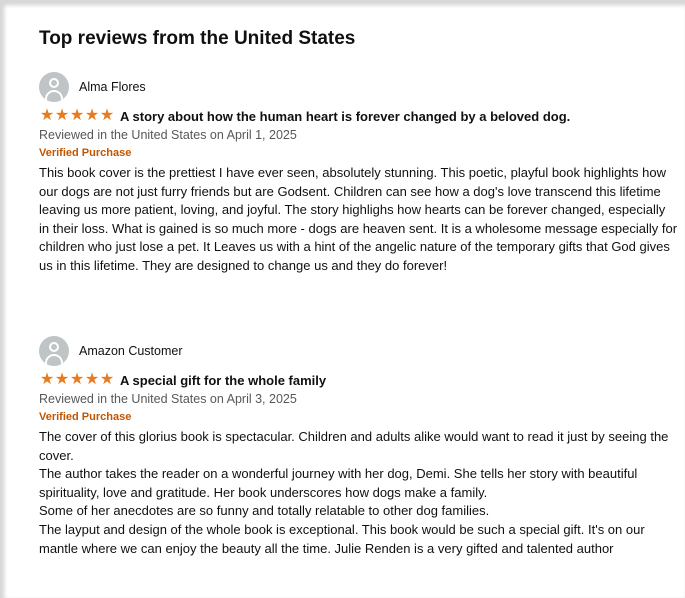 The image size is (685, 598). Describe the element at coordinates (131, 351) in the screenshot. I see `reviewer-name: Amazon Customer` at that location.